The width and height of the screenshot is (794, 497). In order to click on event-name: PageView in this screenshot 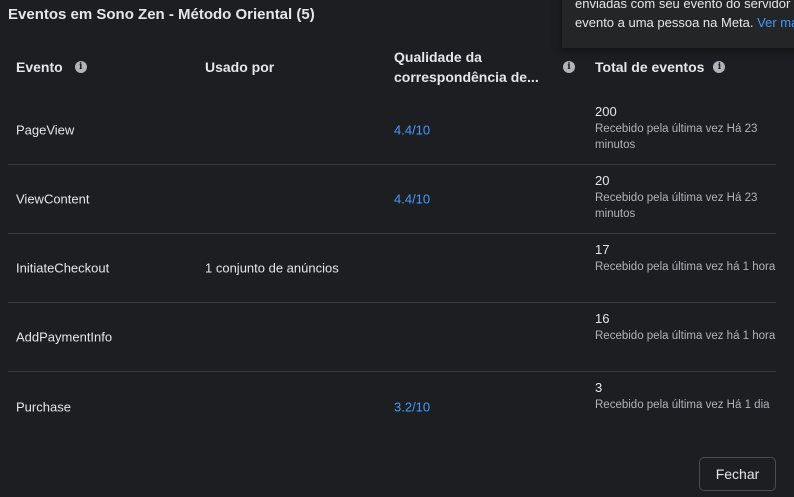, I will do `click(45, 130)`.